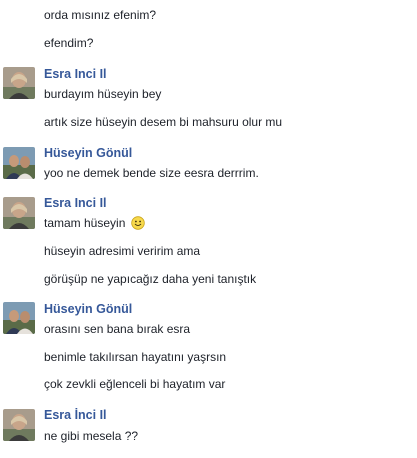 The height and width of the screenshot is (458, 417). Describe the element at coordinates (138, 225) in the screenshot. I see `smile-emoji-icon` at that location.